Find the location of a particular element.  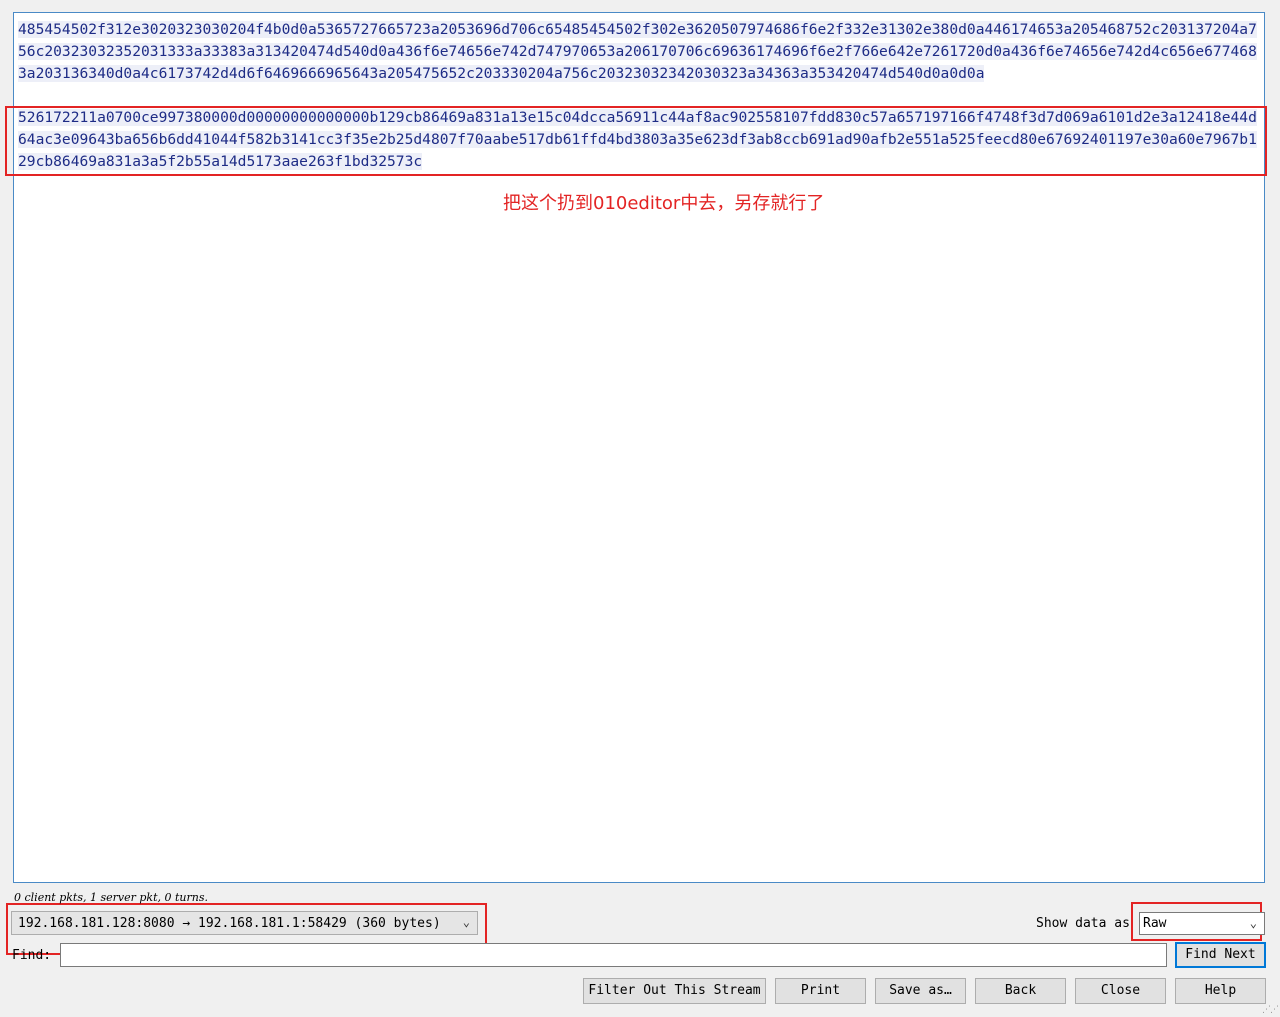

help-button: Help is located at coordinates (1220, 991).